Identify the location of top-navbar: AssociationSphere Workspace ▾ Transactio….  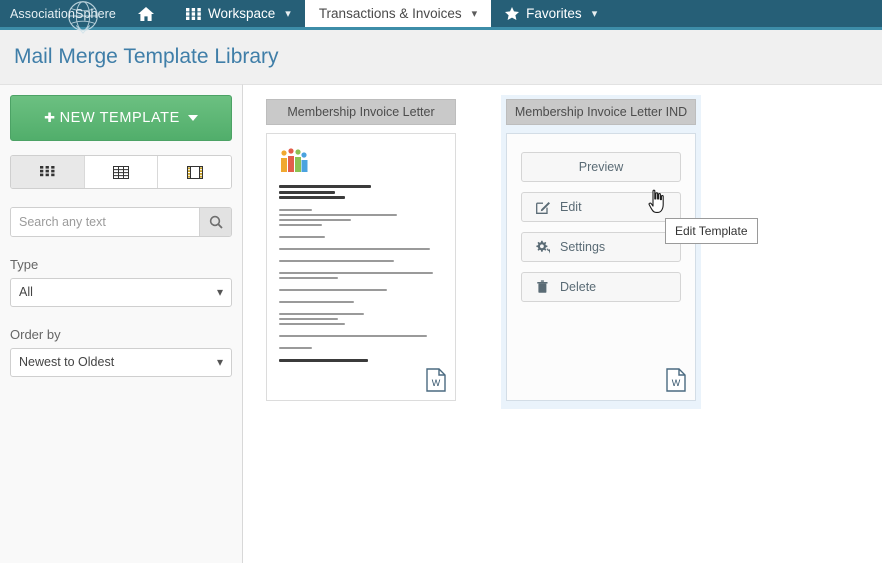
(441, 17).